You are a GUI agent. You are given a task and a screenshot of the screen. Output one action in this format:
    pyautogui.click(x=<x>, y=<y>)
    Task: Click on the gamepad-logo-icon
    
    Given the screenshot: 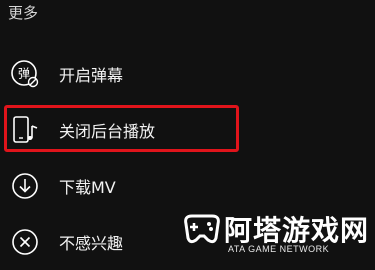 What is the action you would take?
    pyautogui.click(x=202, y=229)
    